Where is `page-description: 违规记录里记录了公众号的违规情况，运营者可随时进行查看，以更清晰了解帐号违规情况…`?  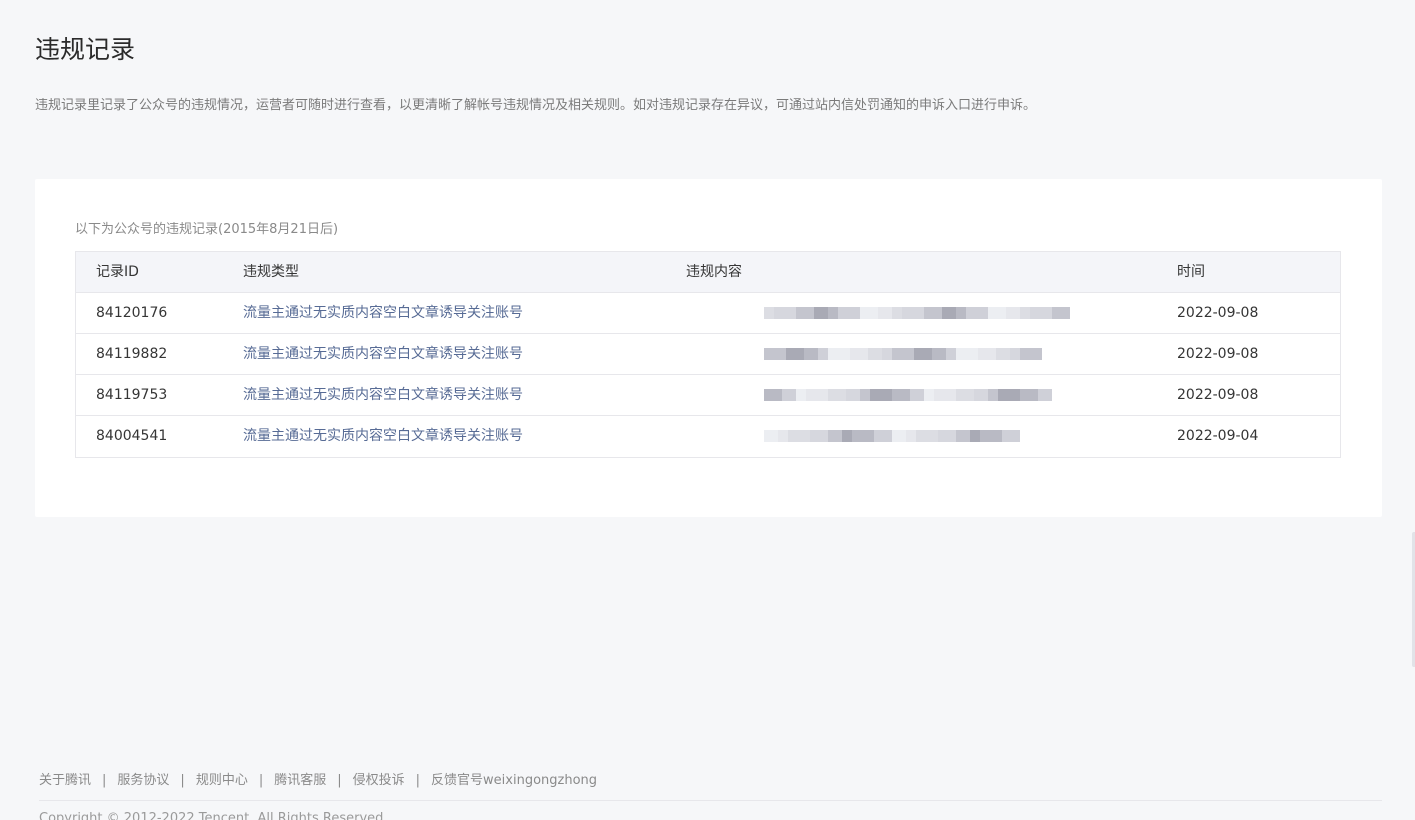
page-description: 违规记录里记录了公众号的违规情况，运营者可随时进行查看，以更清晰了解帐号违规情况… is located at coordinates (536, 105).